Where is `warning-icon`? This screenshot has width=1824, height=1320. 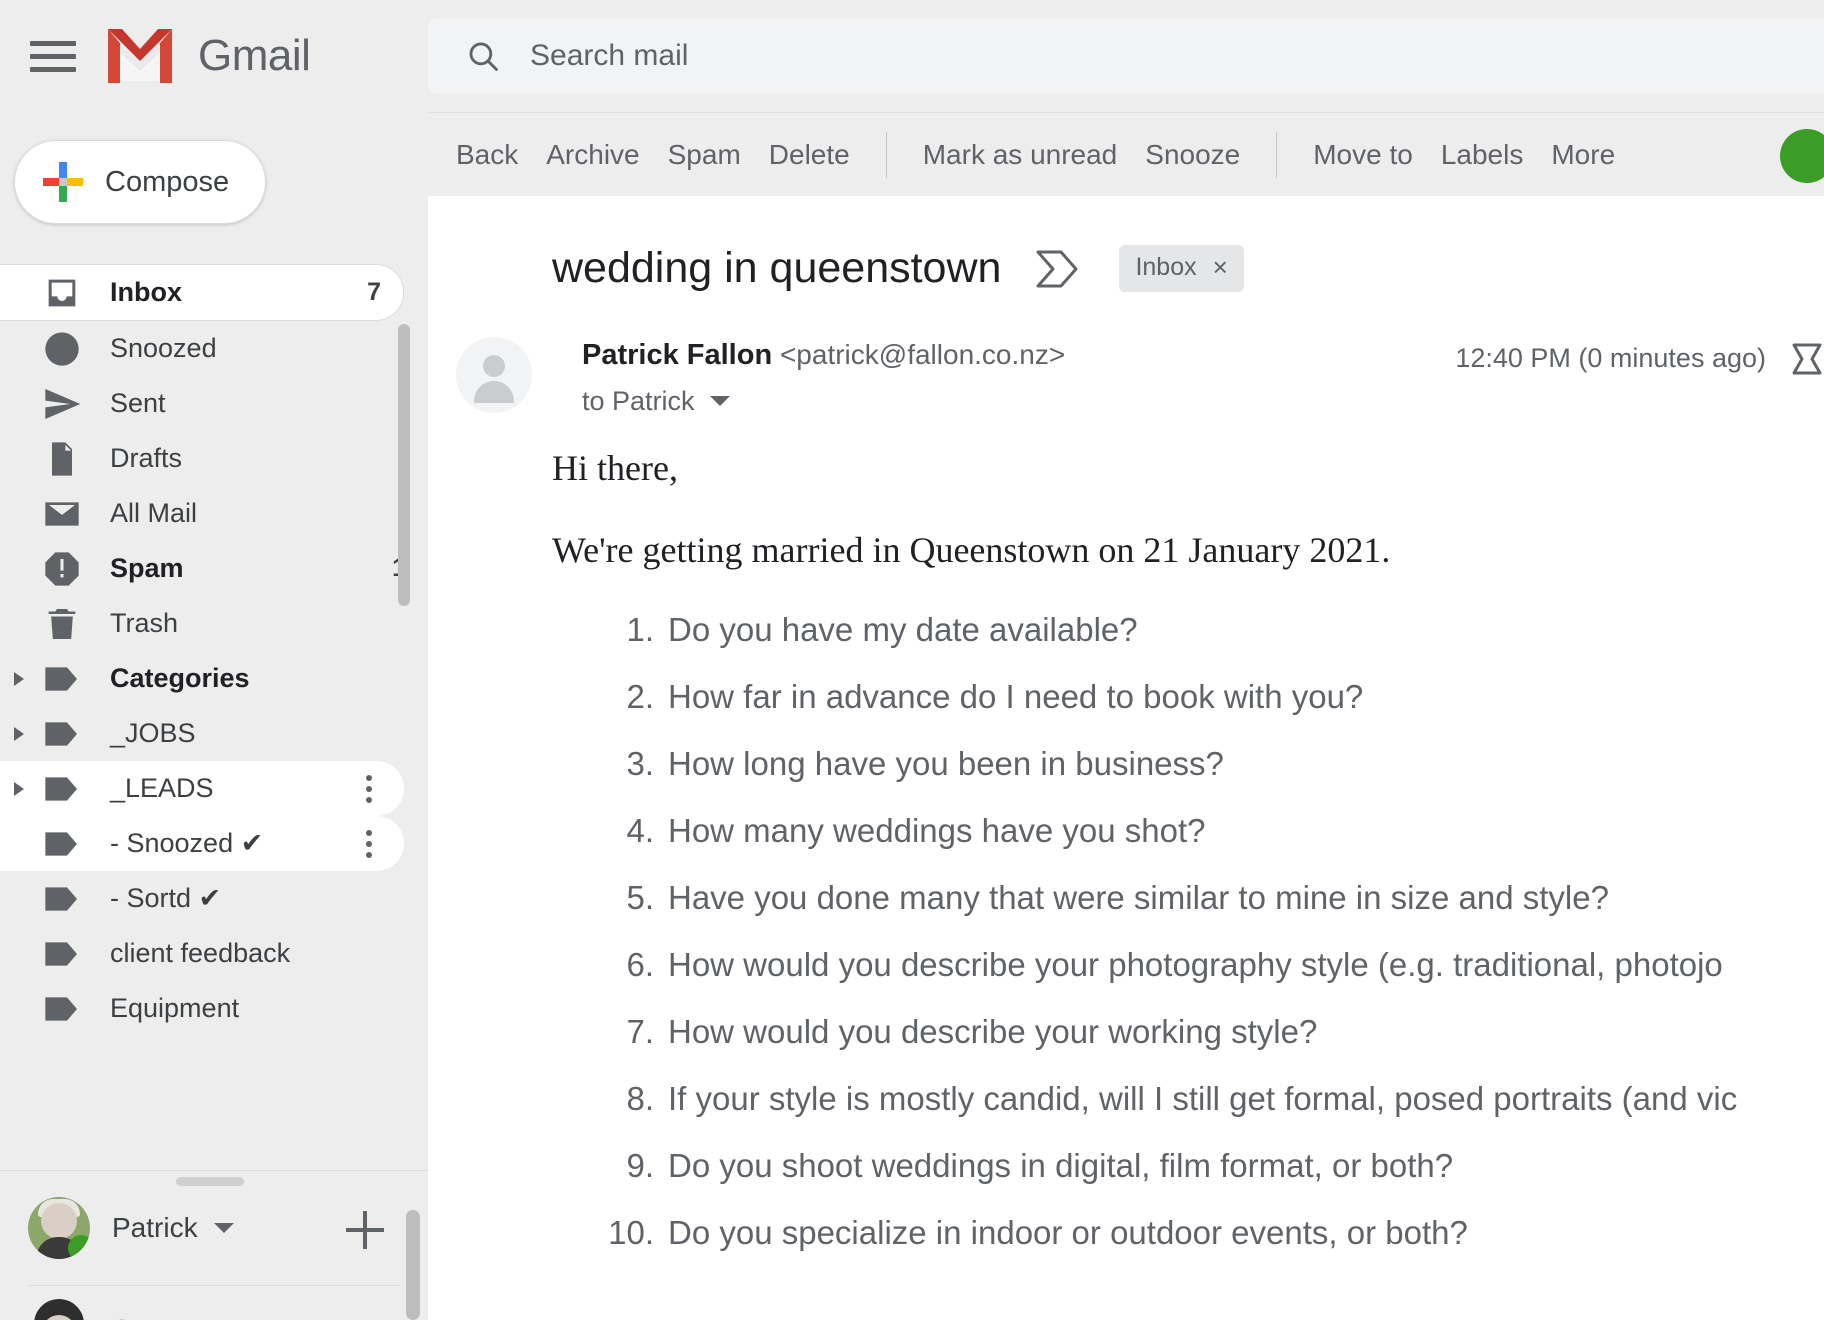 warning-icon is located at coordinates (62, 568).